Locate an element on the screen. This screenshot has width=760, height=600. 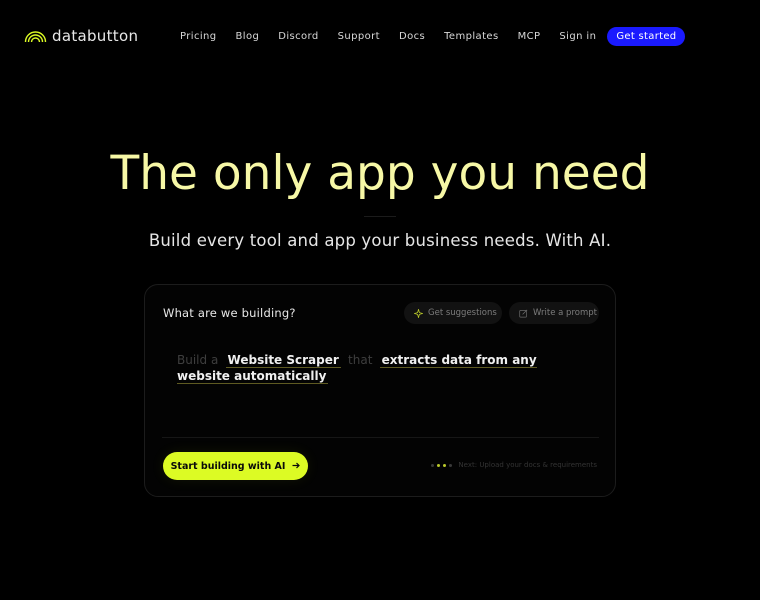
start-building-label: Start building with AI is located at coordinates (228, 466).